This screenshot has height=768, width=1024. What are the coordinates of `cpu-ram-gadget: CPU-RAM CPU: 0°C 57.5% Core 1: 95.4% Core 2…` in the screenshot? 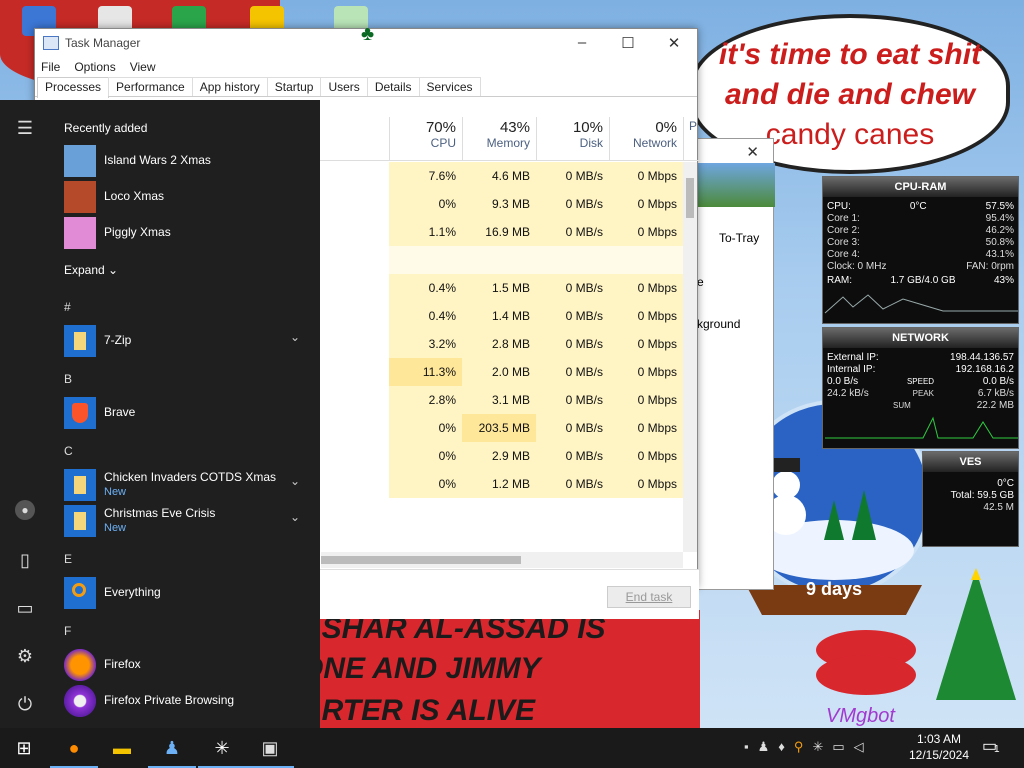 It's located at (920, 250).